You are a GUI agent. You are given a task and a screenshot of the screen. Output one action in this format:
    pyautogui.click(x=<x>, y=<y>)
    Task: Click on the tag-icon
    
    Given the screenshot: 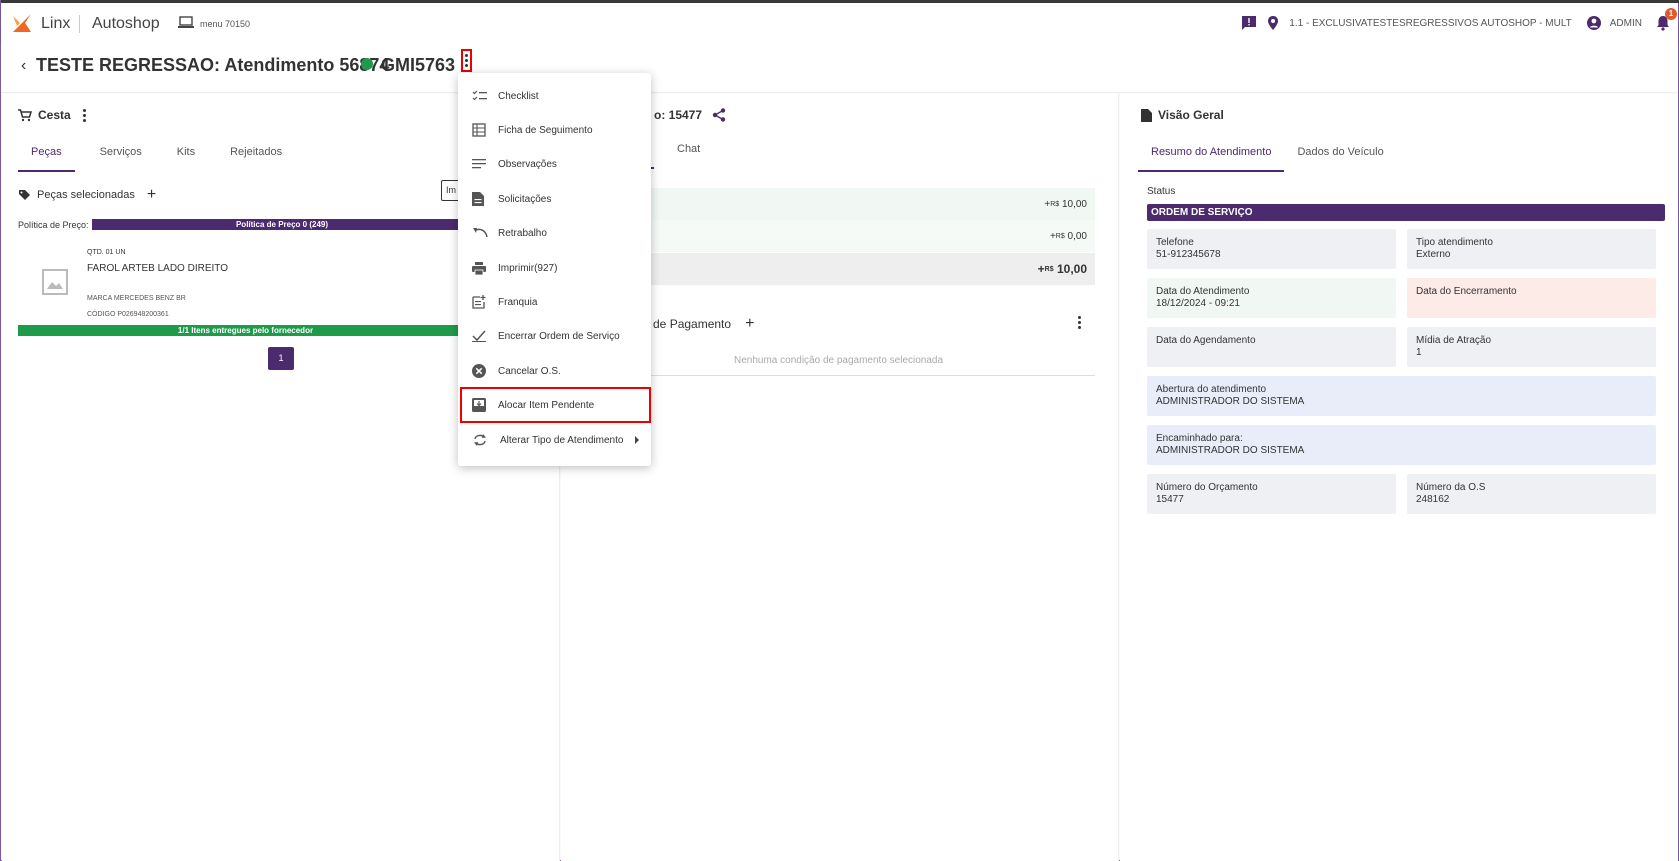 What is the action you would take?
    pyautogui.click(x=24, y=194)
    